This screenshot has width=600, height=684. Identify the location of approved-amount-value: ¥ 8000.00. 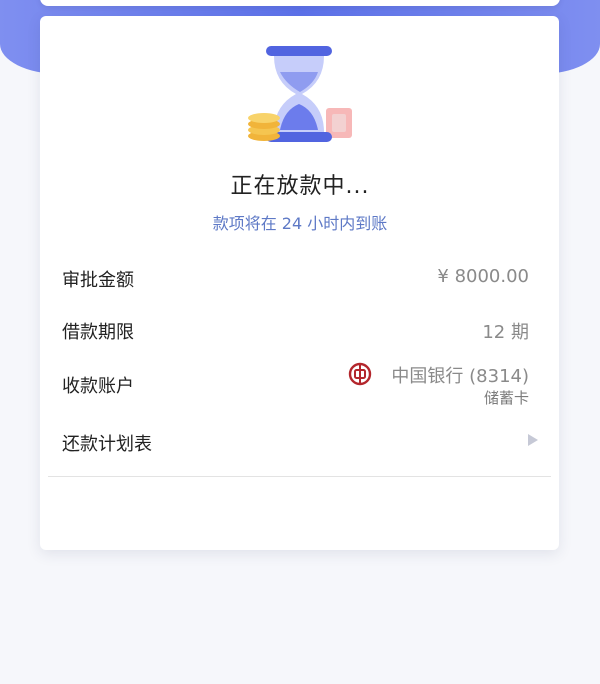
(483, 276).